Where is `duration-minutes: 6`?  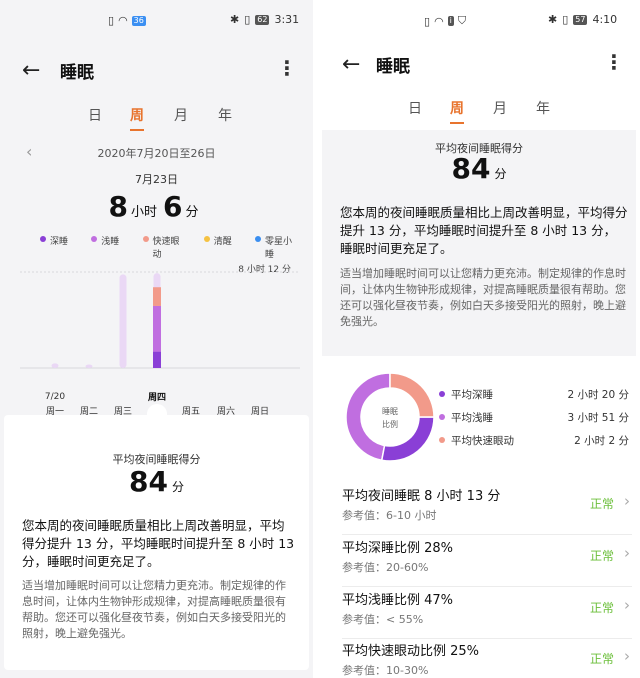
duration-minutes: 6 is located at coordinates (173, 206).